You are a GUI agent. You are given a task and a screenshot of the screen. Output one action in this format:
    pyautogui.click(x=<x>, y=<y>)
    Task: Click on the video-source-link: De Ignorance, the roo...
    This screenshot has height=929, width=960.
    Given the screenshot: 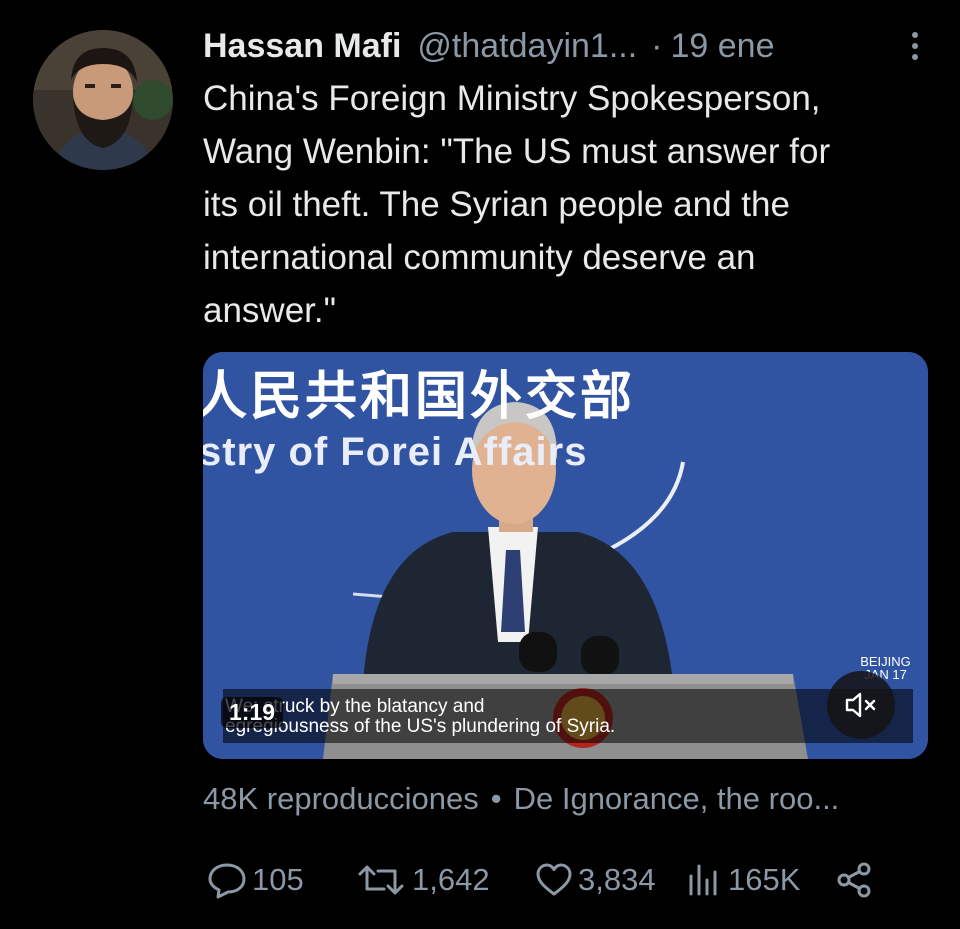 What is the action you would take?
    pyautogui.click(x=677, y=798)
    